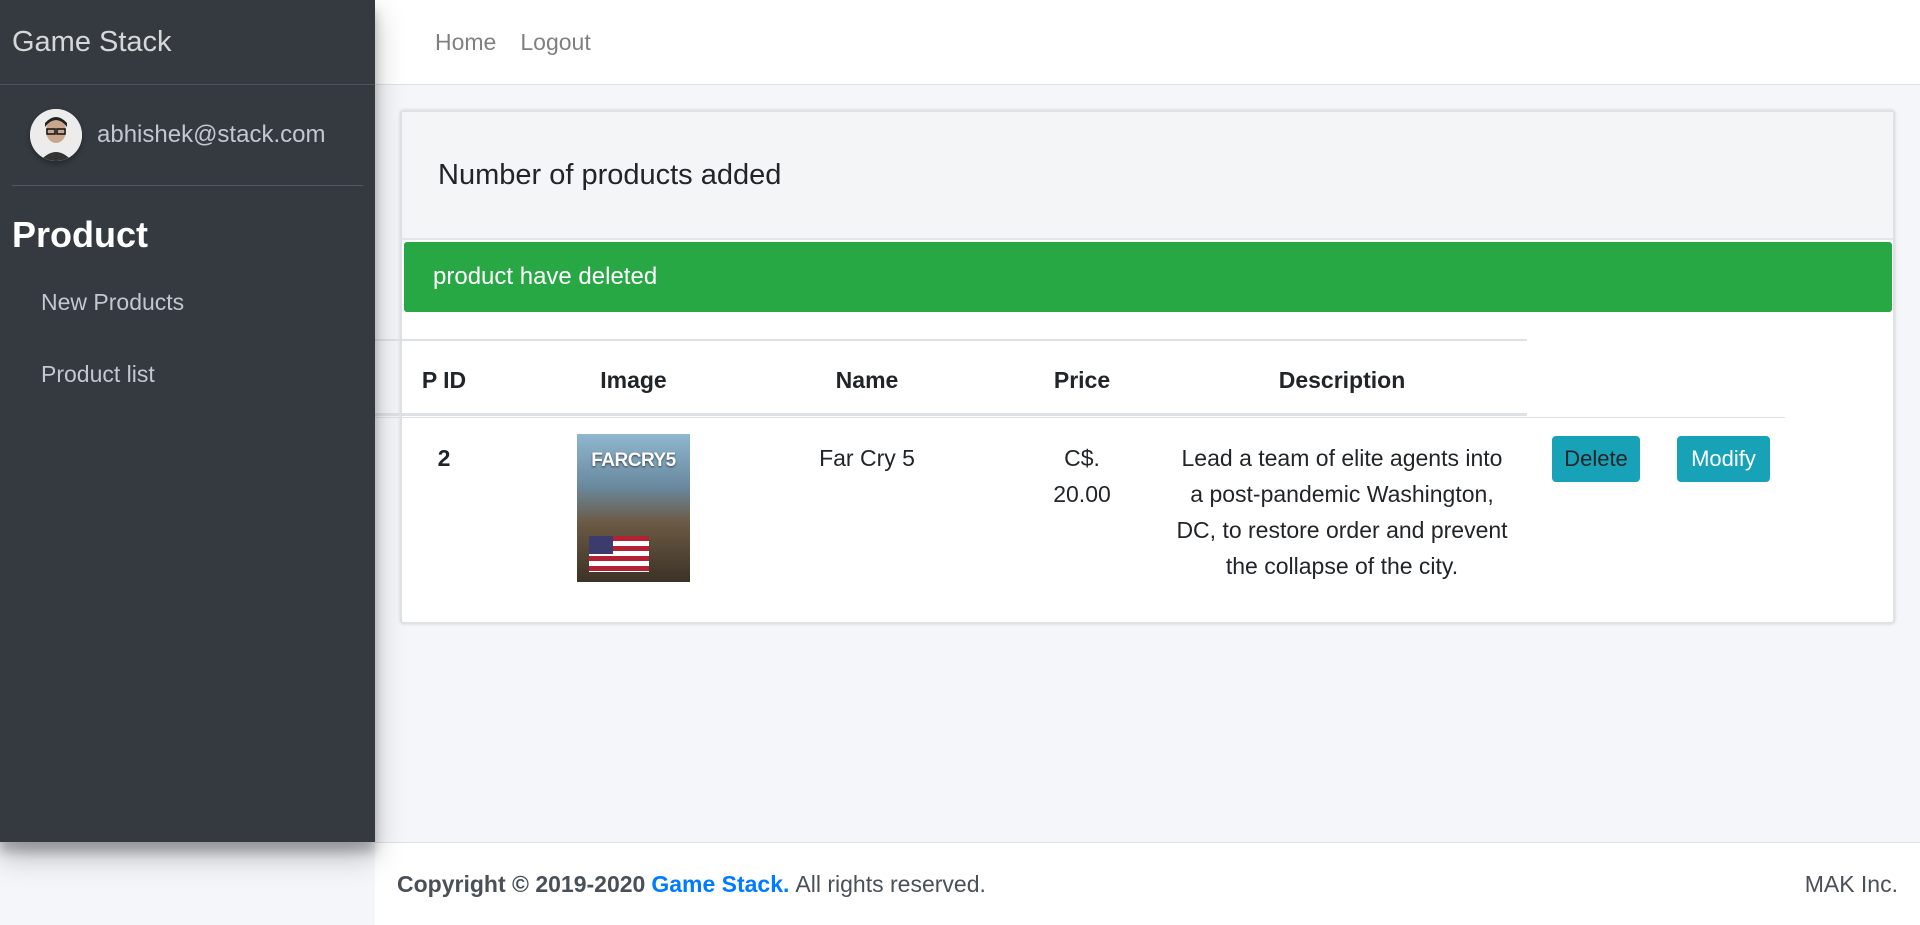 The image size is (1920, 925). I want to click on sidebar-item-new-products: New Products, so click(187, 302).